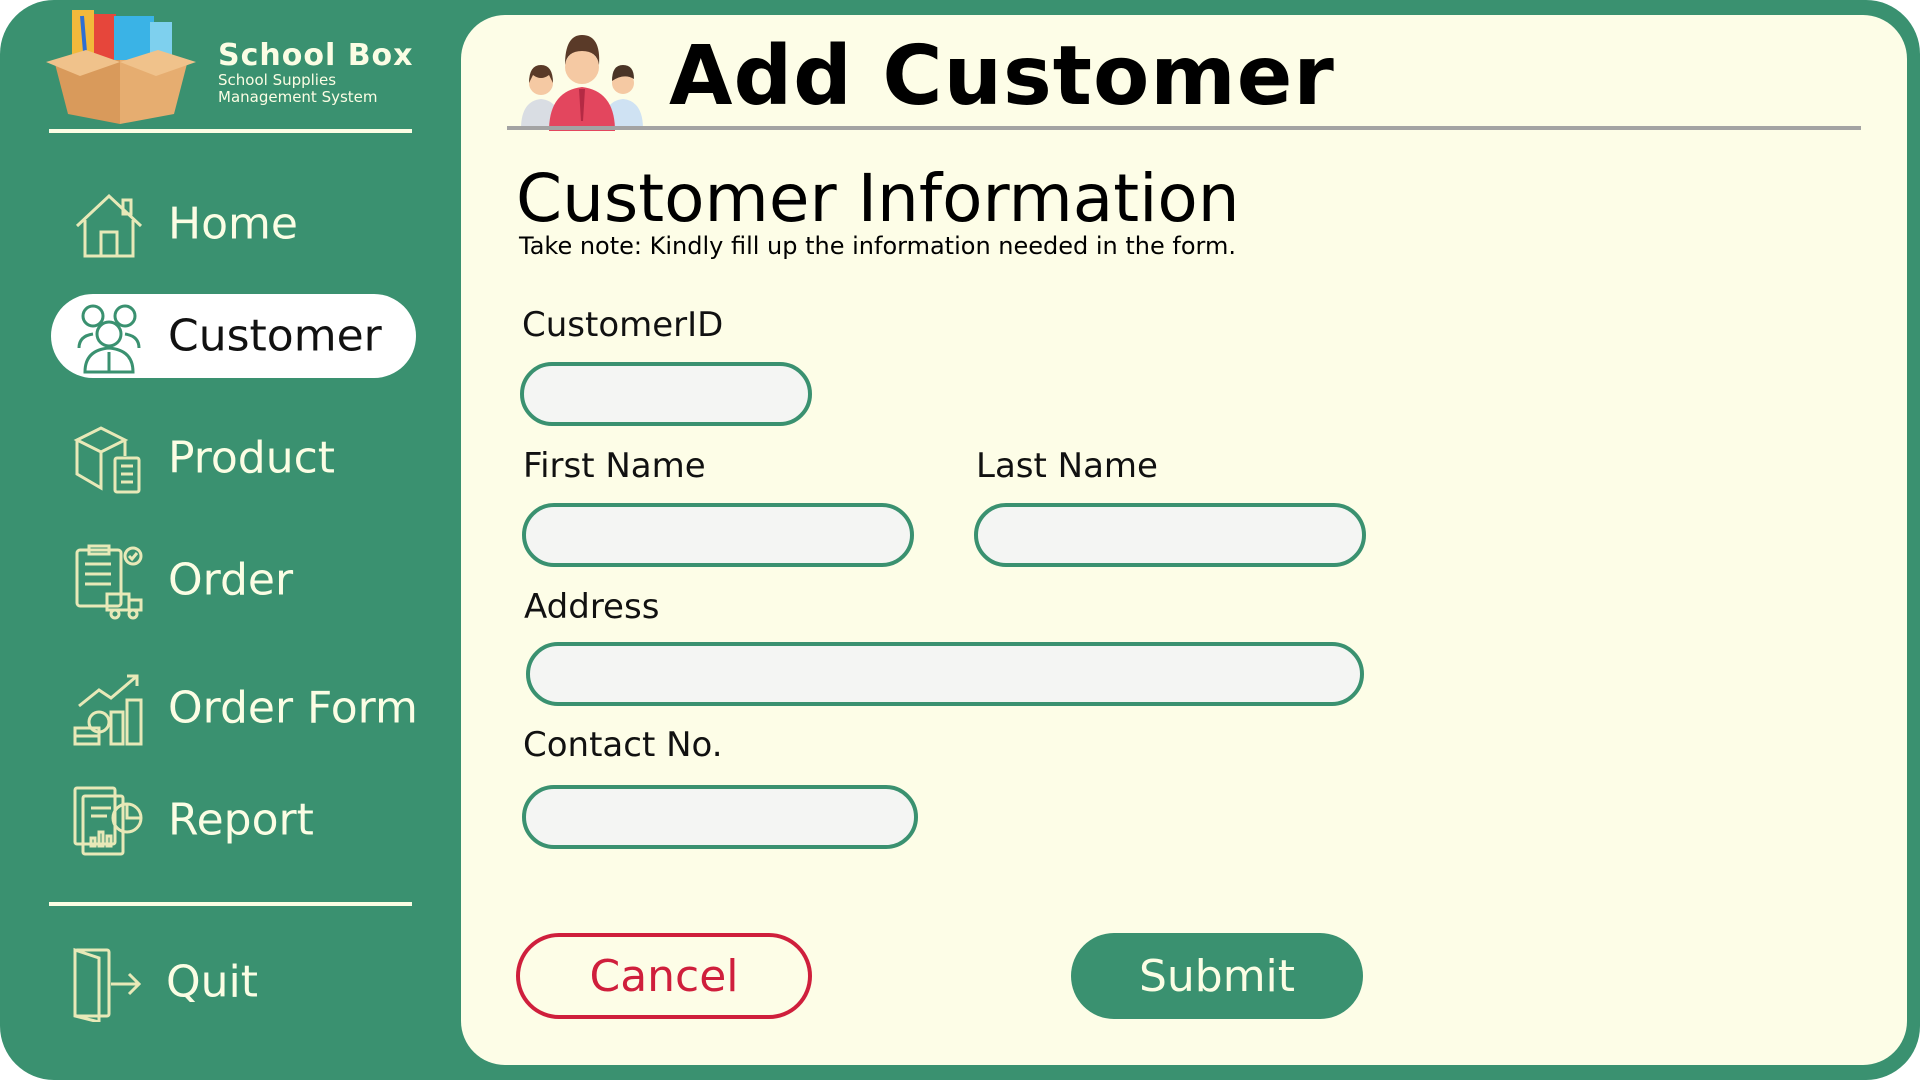 The height and width of the screenshot is (1080, 1920). Describe the element at coordinates (316, 55) in the screenshot. I see `brand-title: School Box` at that location.